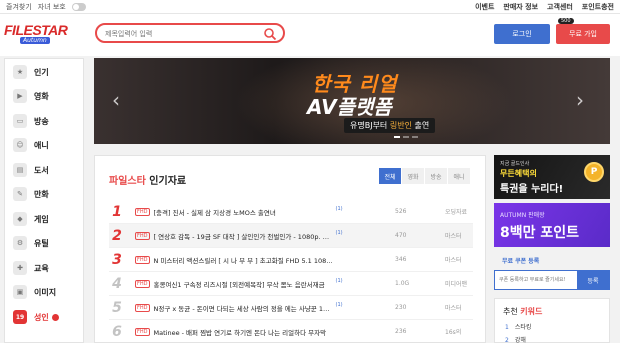 The width and height of the screenshot is (620, 343). What do you see at coordinates (518, 326) in the screenshot?
I see `keyword-item: 1 스타킹` at bounding box center [518, 326].